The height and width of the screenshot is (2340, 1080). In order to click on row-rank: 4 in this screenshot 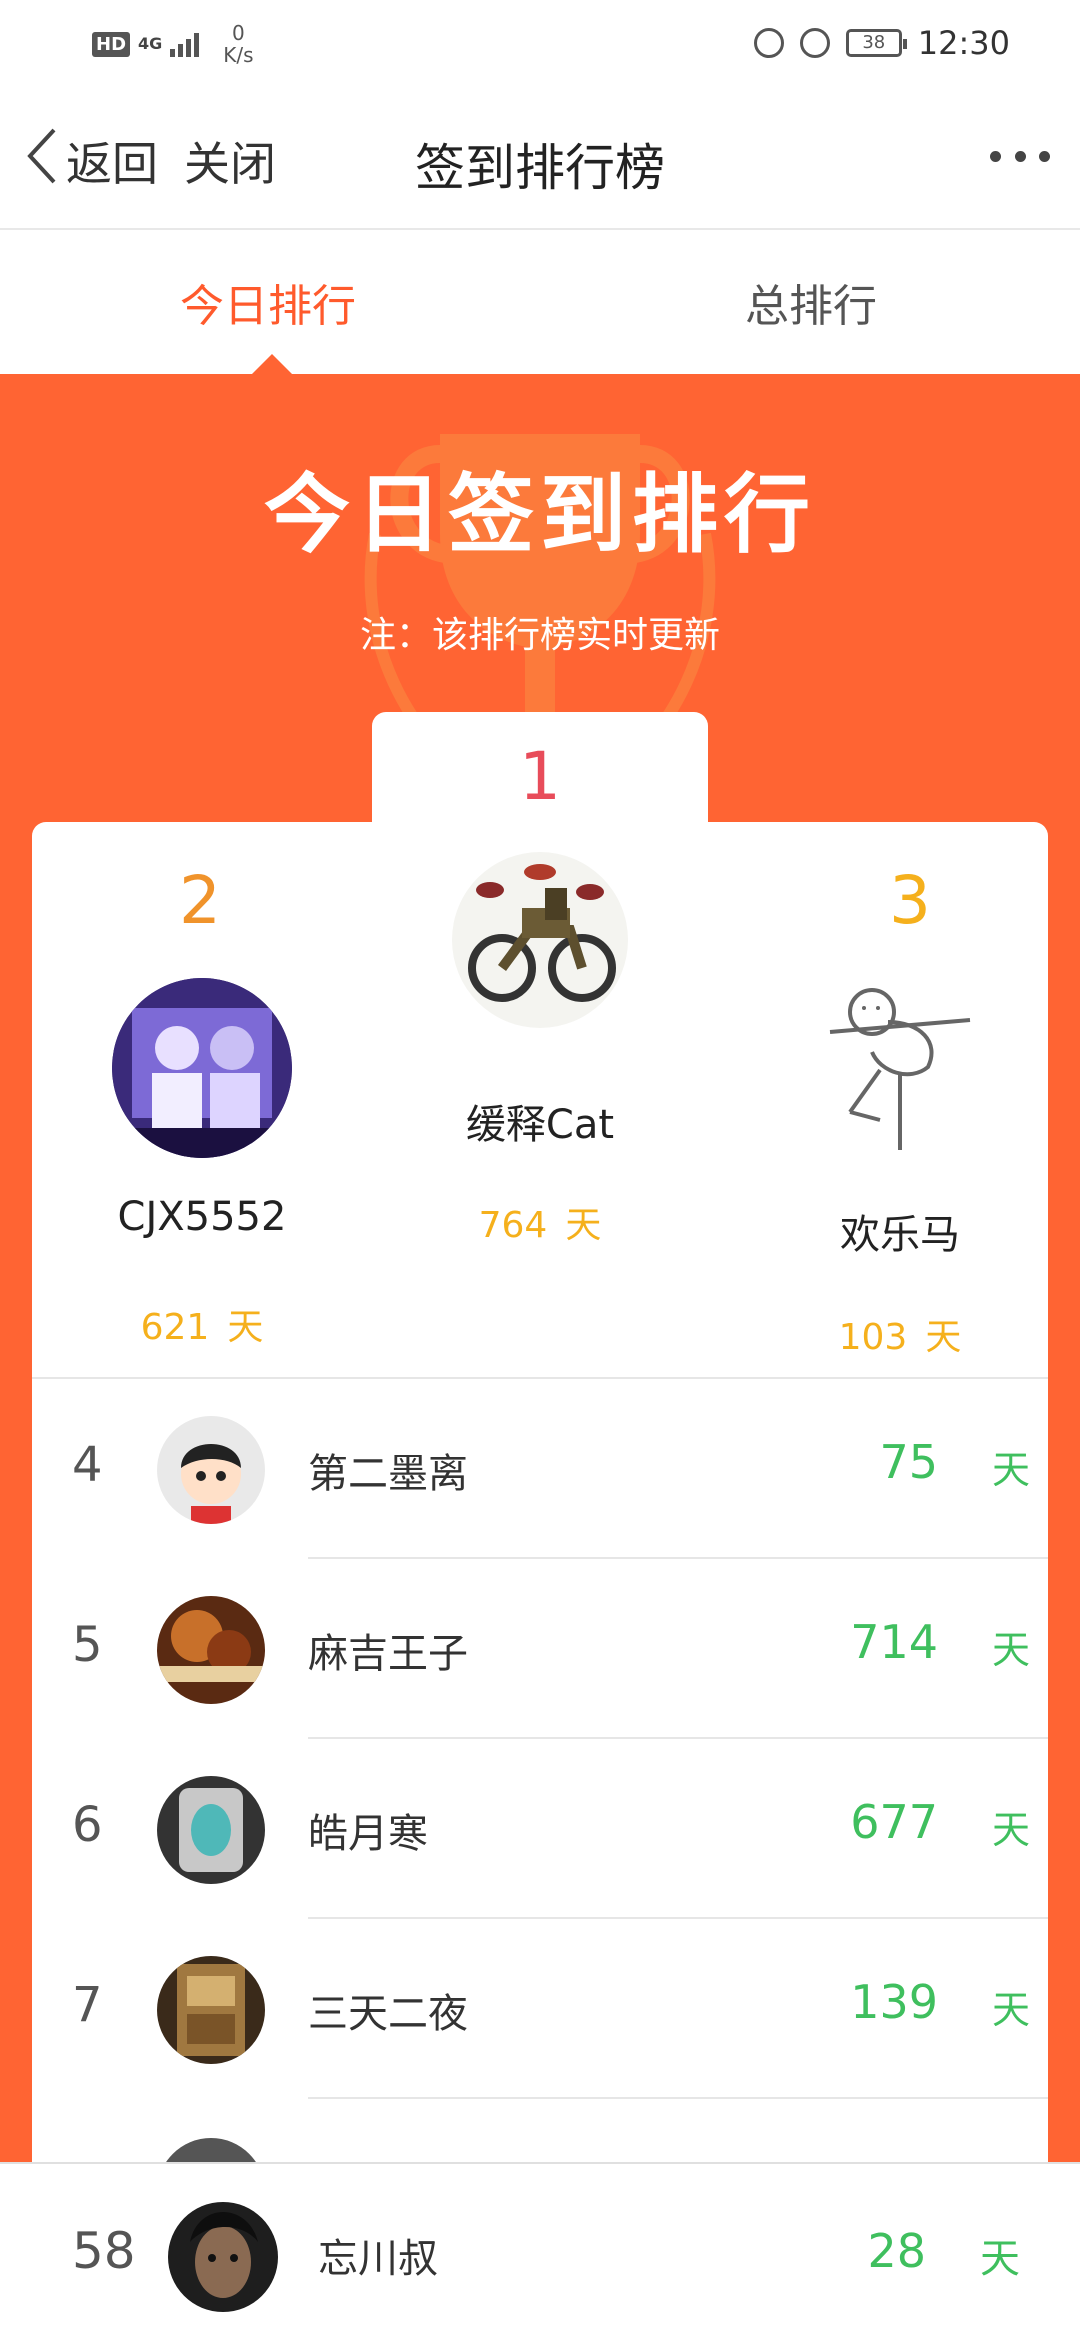, I will do `click(87, 1465)`.